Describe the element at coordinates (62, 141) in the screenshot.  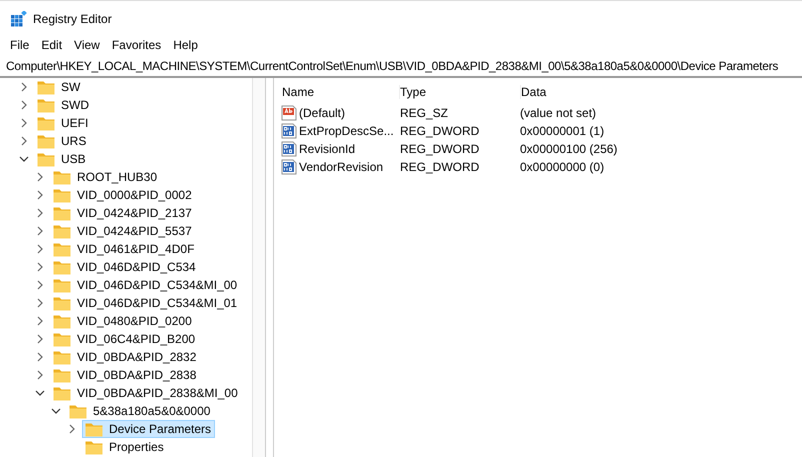
I see `tree-item: URS` at that location.